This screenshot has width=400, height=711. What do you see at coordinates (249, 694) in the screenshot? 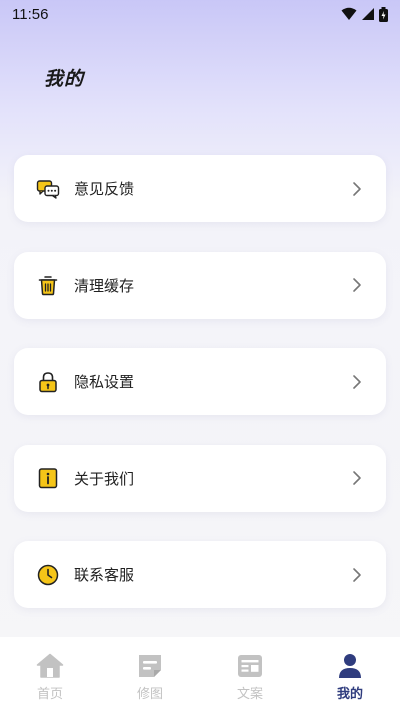
I see `tab-label: 文案` at bounding box center [249, 694].